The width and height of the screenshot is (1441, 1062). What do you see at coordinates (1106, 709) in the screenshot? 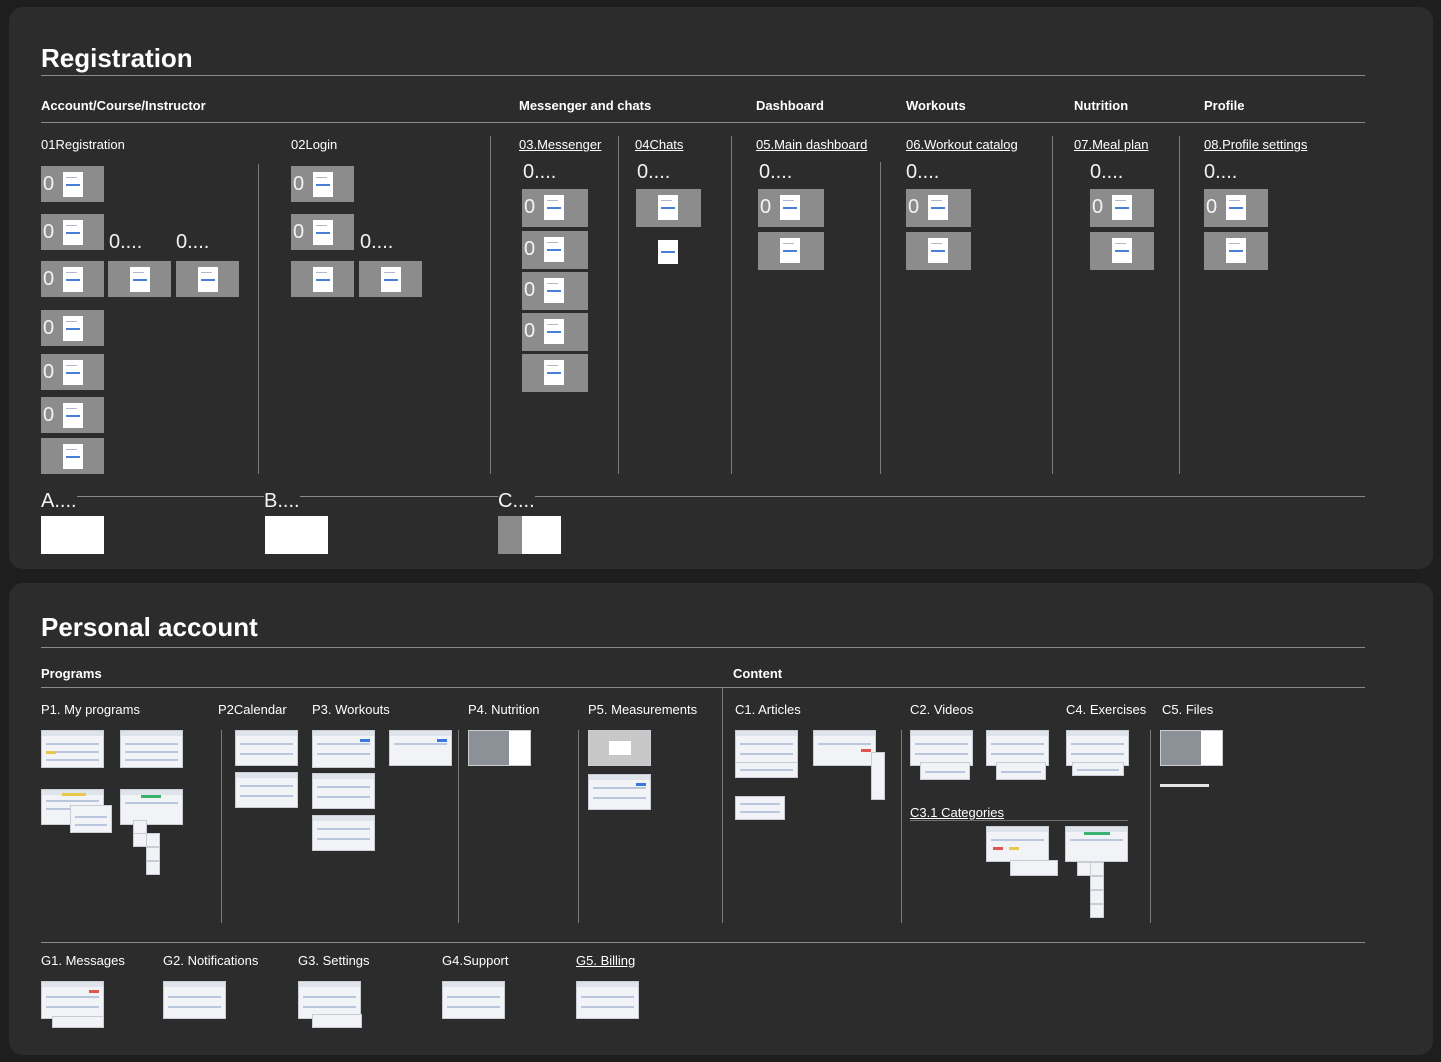
I see `section-c4-exercises: C4. Exercises` at bounding box center [1106, 709].